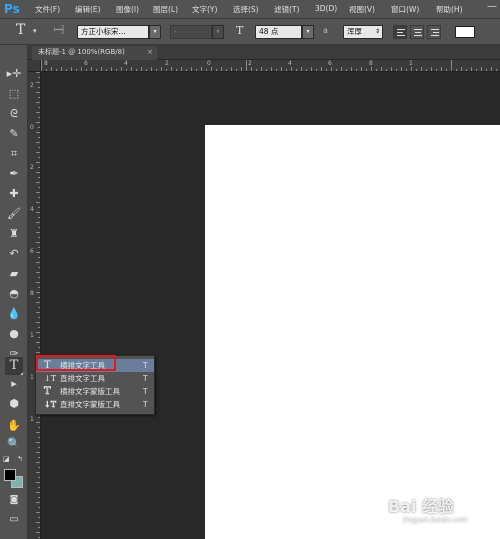 The image size is (500, 539). Describe the element at coordinates (218, 32) in the screenshot. I see `font-style-dropdown-arrow: ▾` at that location.